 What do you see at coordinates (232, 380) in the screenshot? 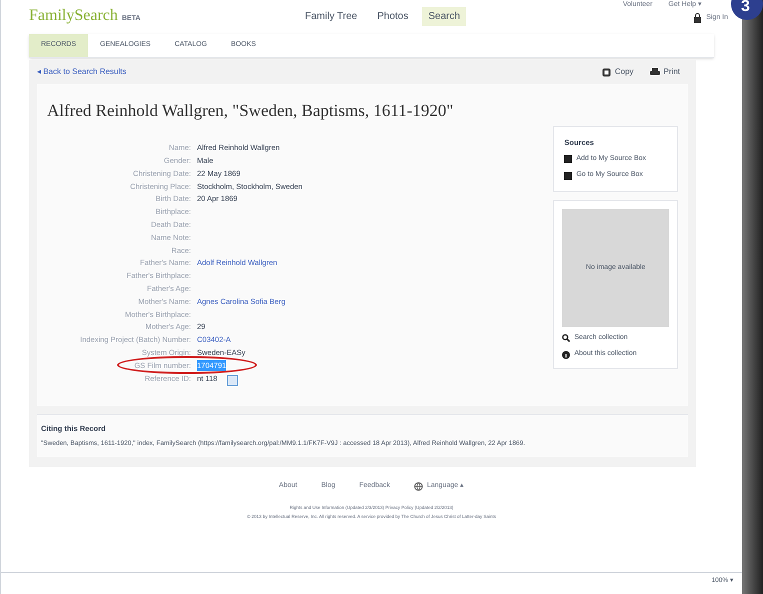
I see `image-icon` at bounding box center [232, 380].